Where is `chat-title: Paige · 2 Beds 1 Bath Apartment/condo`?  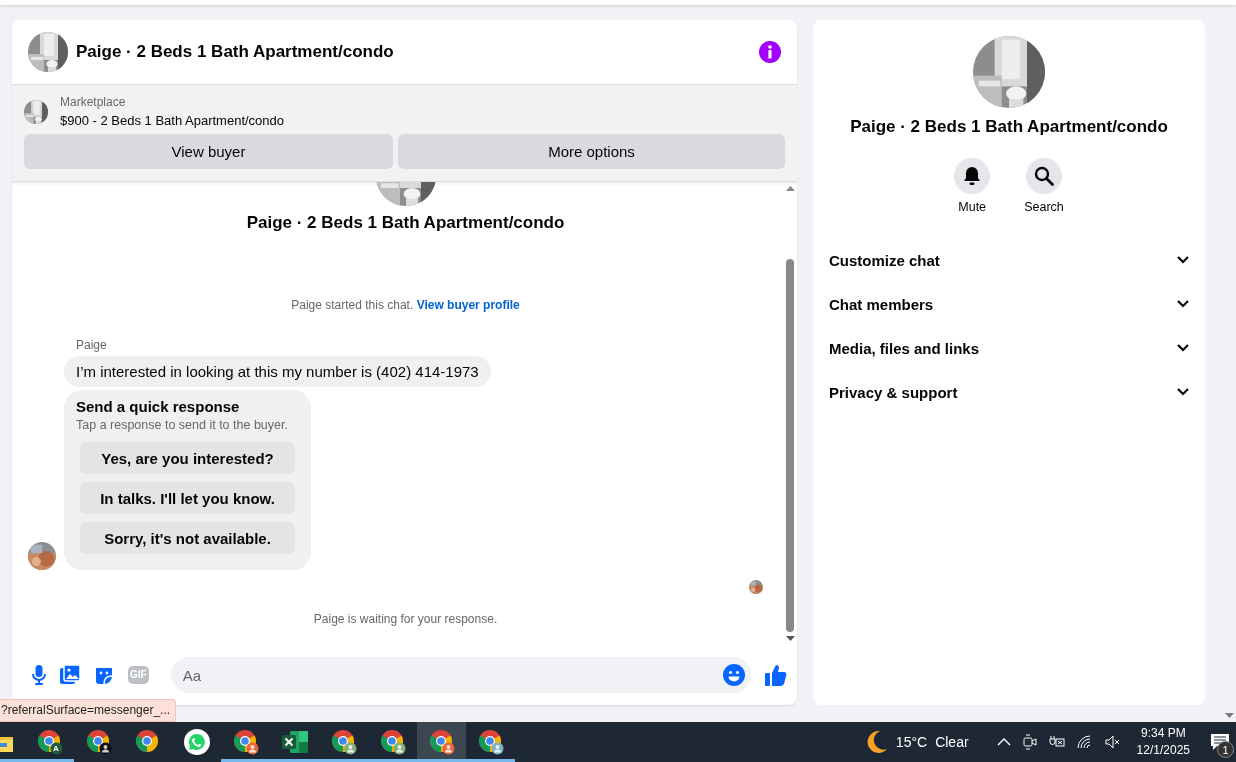
chat-title: Paige · 2 Beds 1 Bath Apartment/condo is located at coordinates (235, 52).